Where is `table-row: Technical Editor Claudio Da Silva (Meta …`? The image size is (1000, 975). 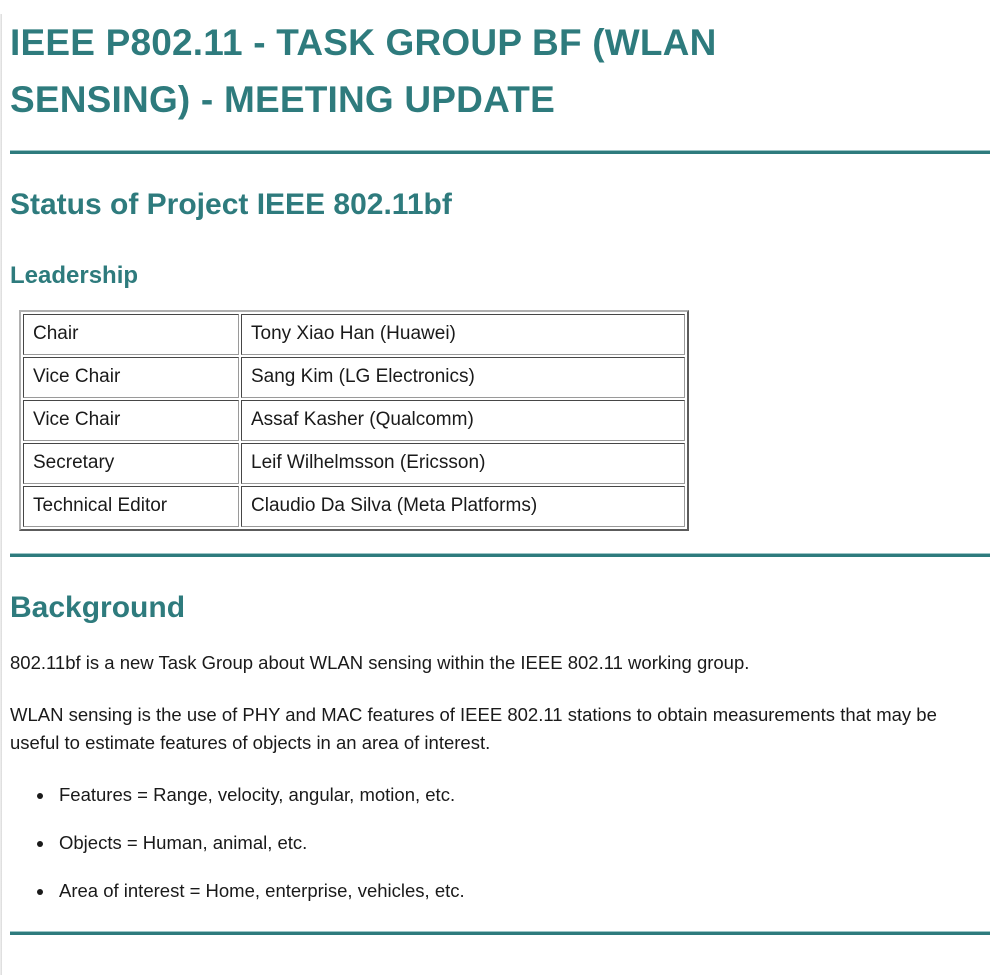 table-row: Technical Editor Claudio Da Silva (Meta … is located at coordinates (354, 506).